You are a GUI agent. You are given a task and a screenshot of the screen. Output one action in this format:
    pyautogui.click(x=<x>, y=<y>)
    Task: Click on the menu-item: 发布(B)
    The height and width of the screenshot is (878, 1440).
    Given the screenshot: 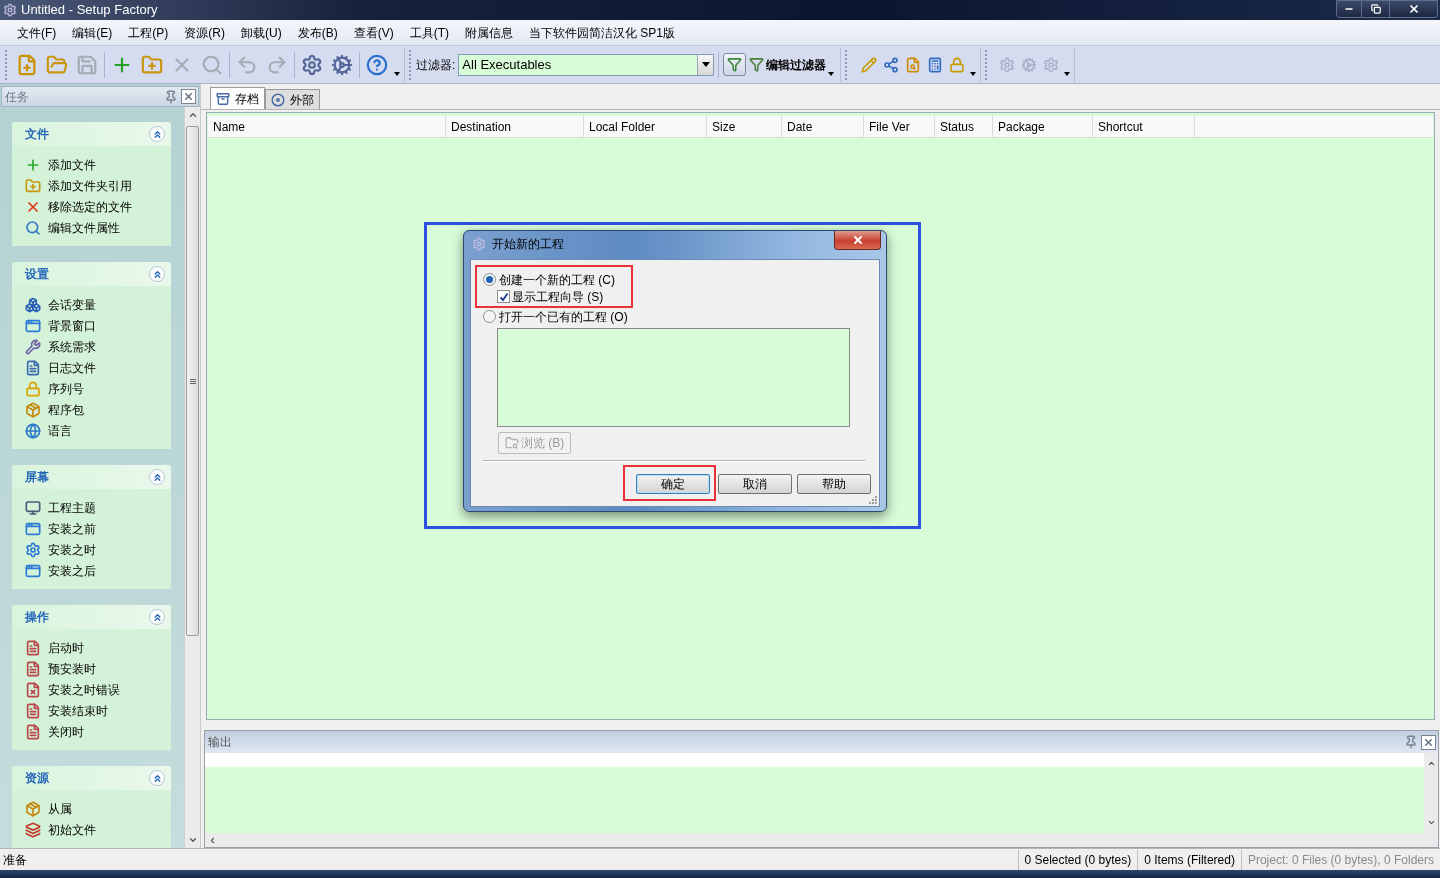 What is the action you would take?
    pyautogui.click(x=317, y=32)
    